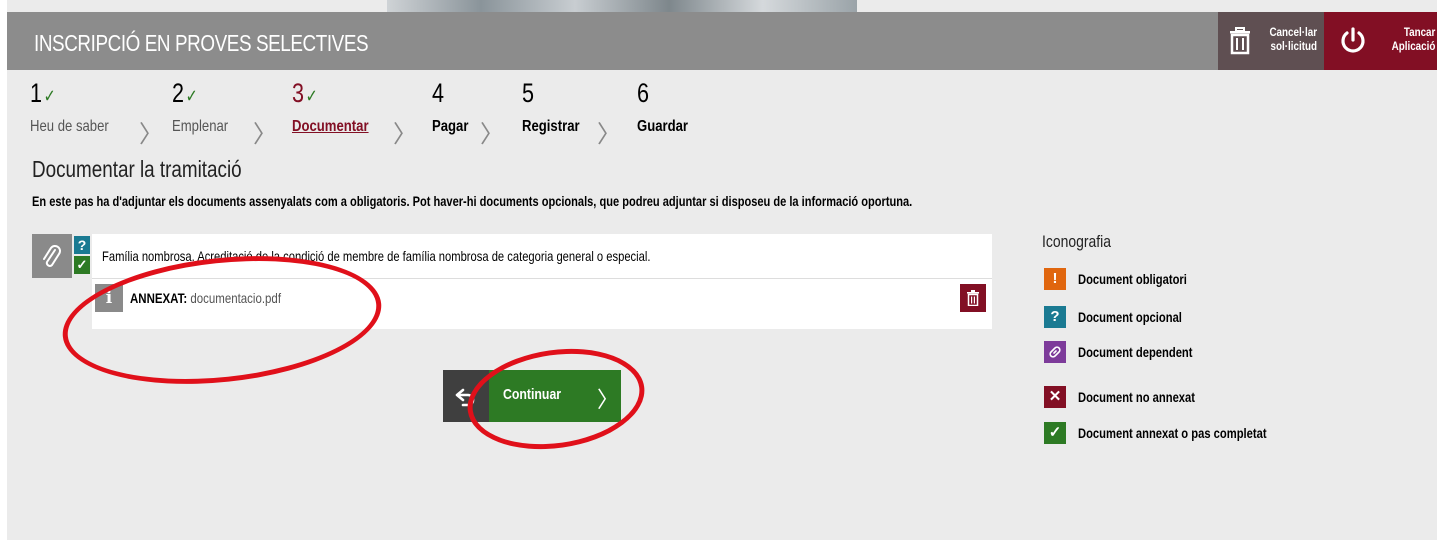 This screenshot has height=540, width=1437. I want to click on exclamation-icon: !, so click(1055, 279).